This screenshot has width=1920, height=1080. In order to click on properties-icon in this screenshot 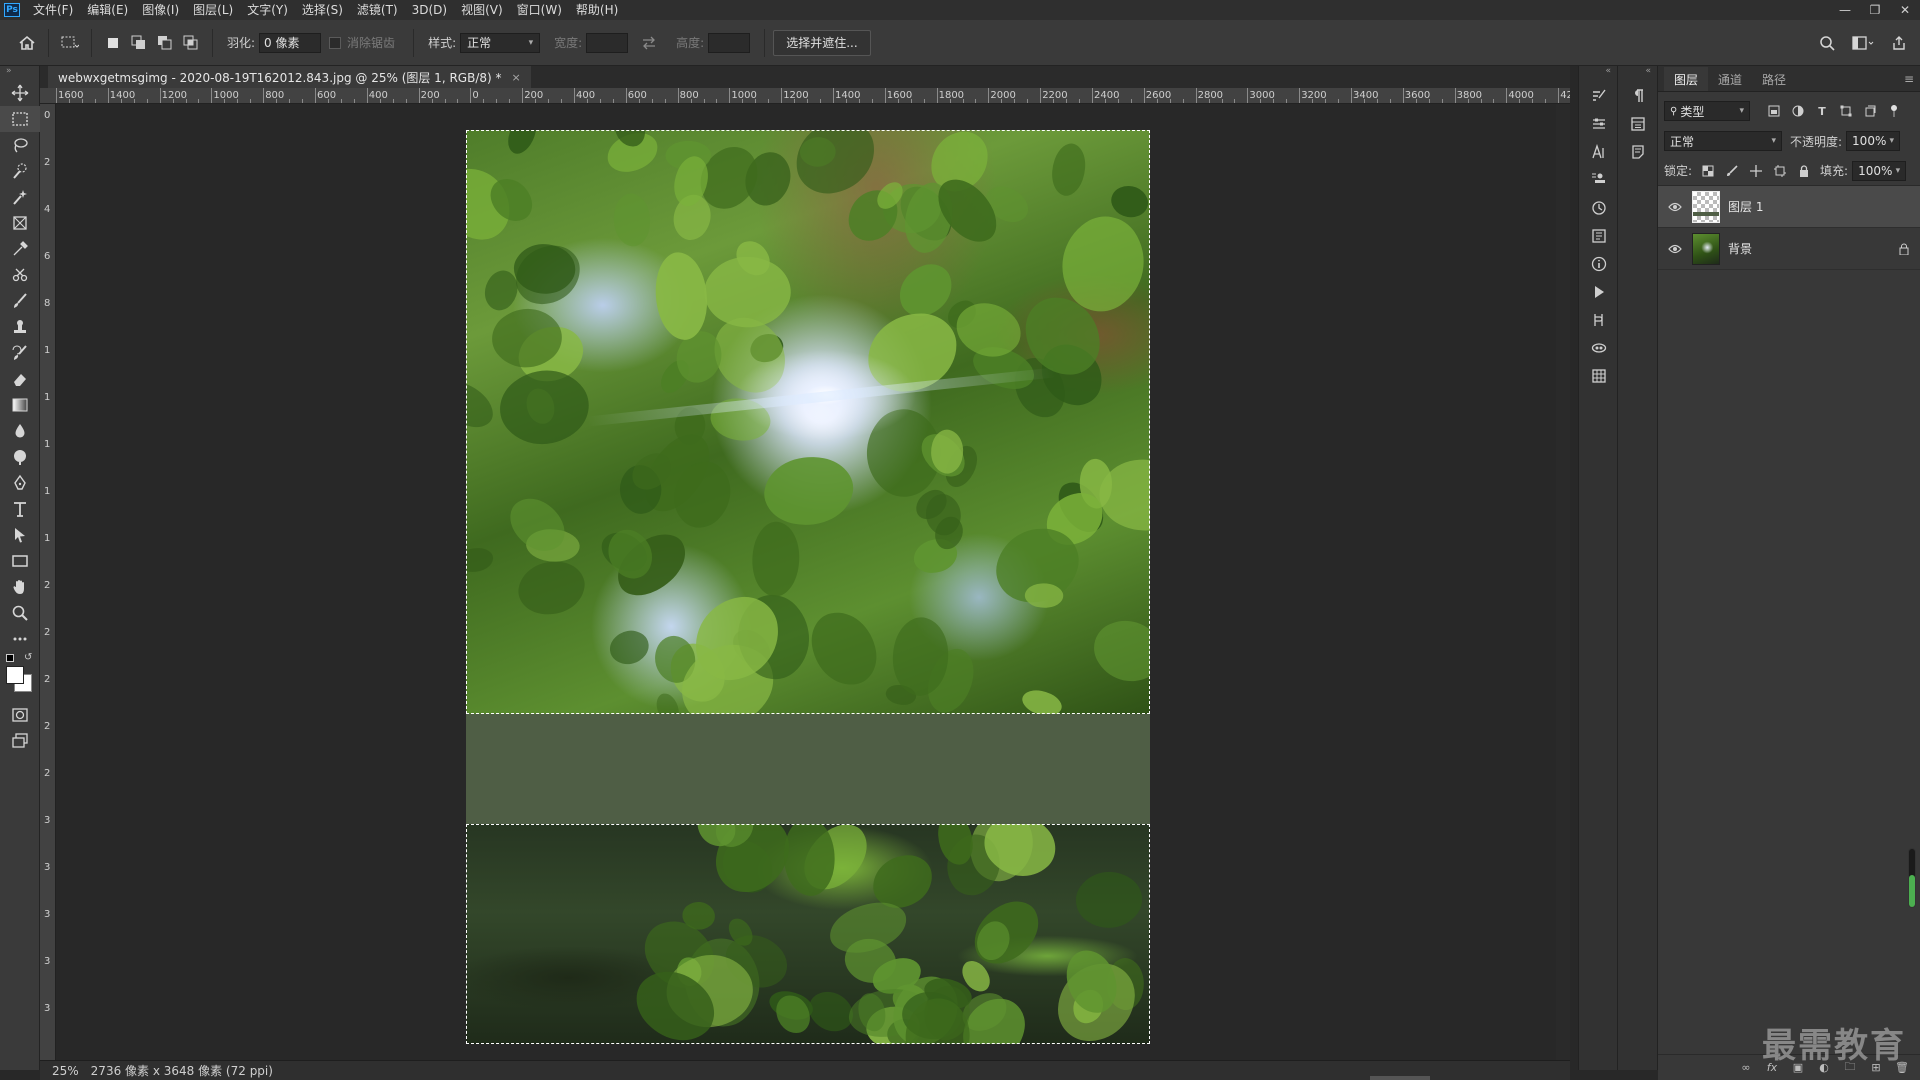, I will do `click(1638, 124)`.